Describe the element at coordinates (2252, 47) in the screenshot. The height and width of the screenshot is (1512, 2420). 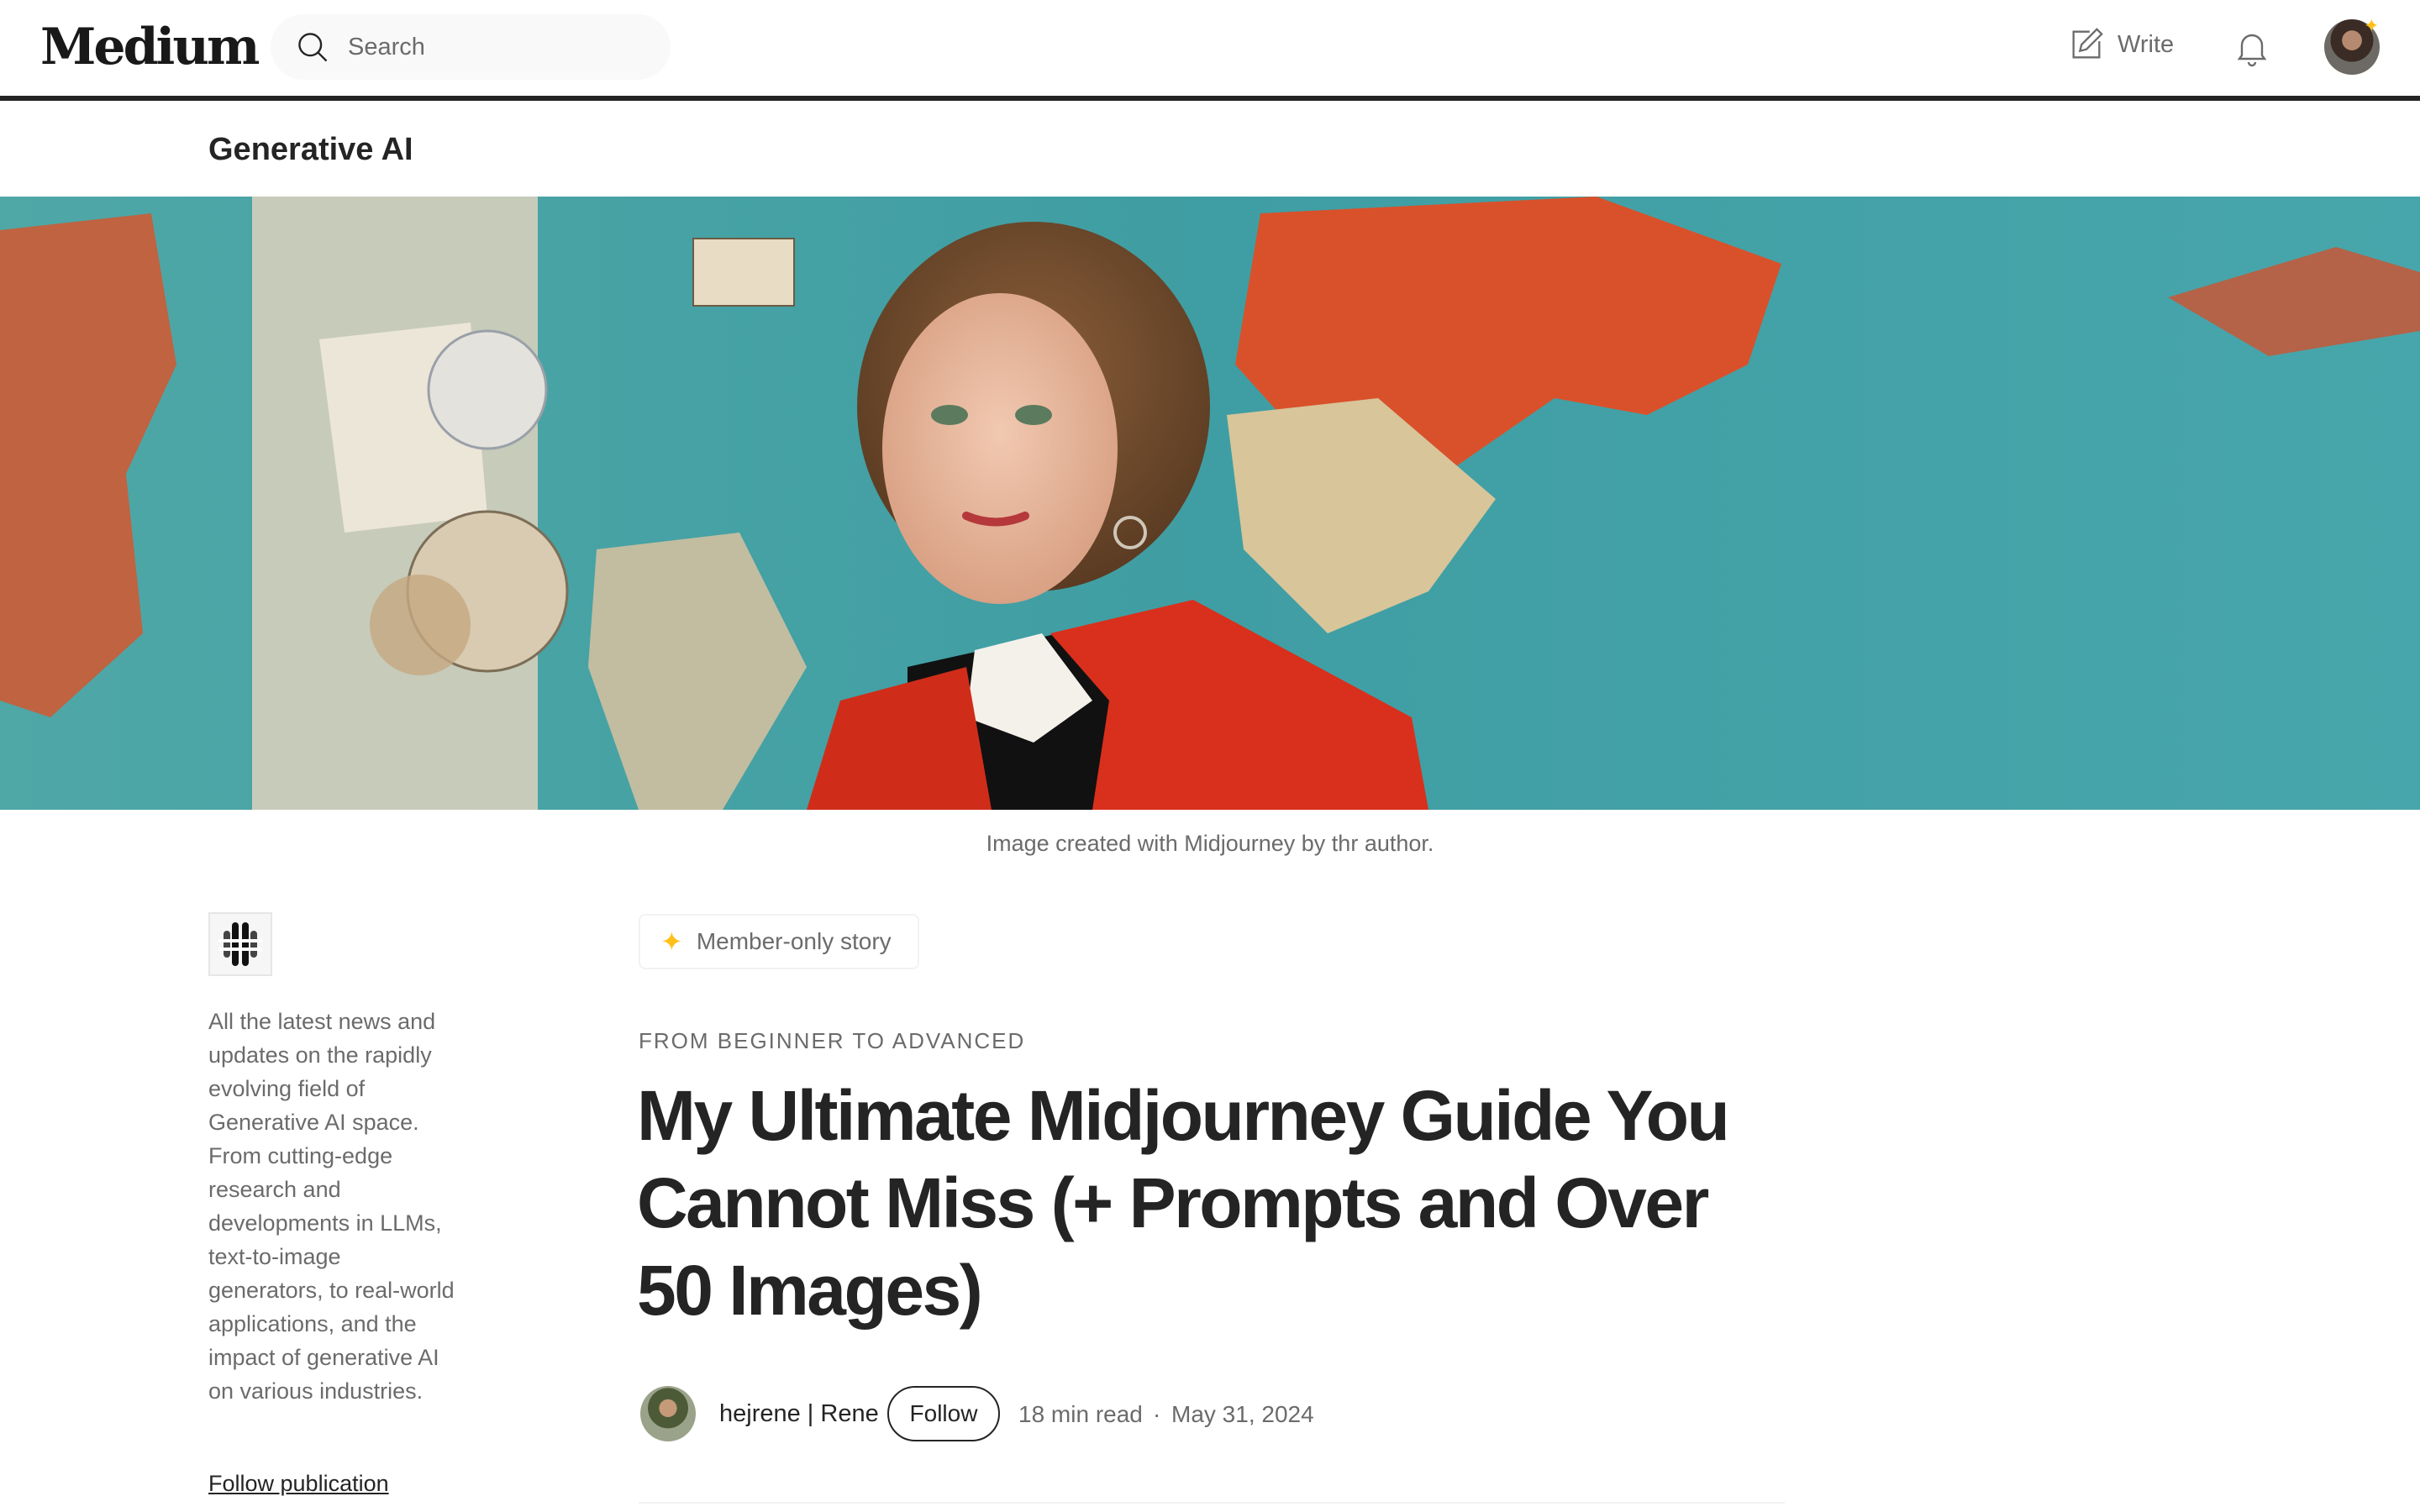
I see `bell-icon` at that location.